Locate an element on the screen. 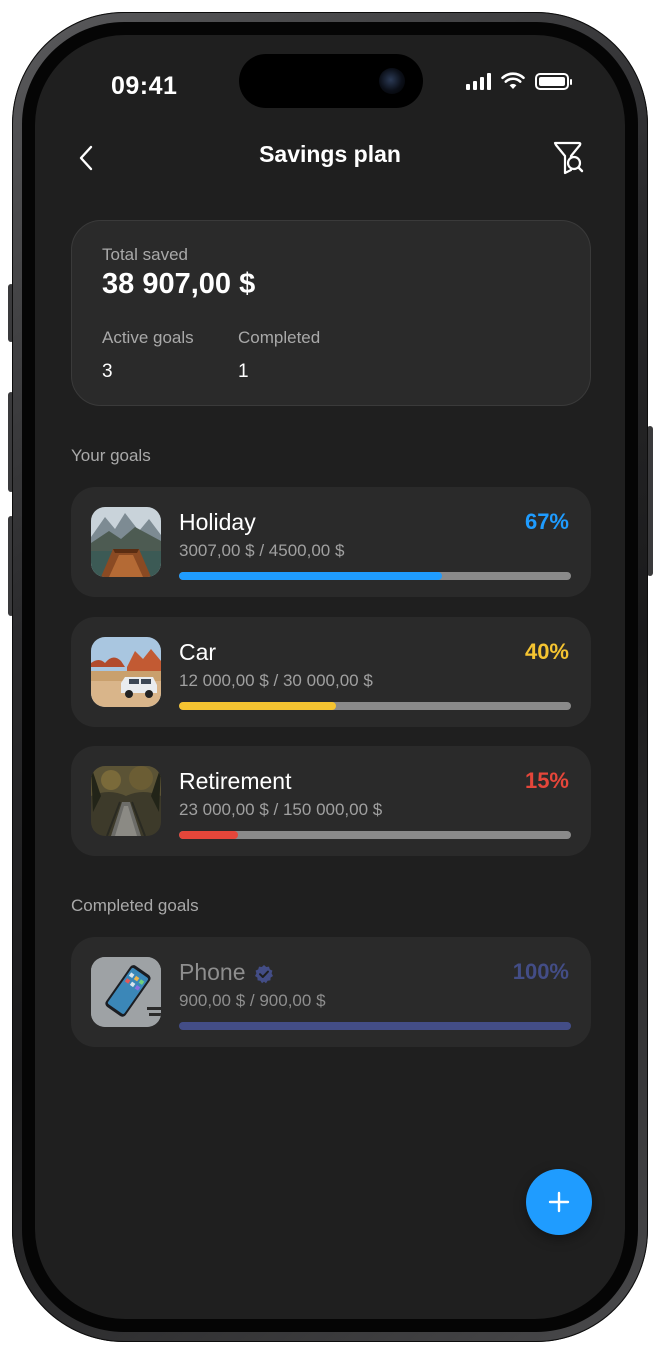 The height and width of the screenshot is (1354, 663). goal-card-phone: Phone 100% 900,00 $ / 900,00 $ is located at coordinates (331, 992).